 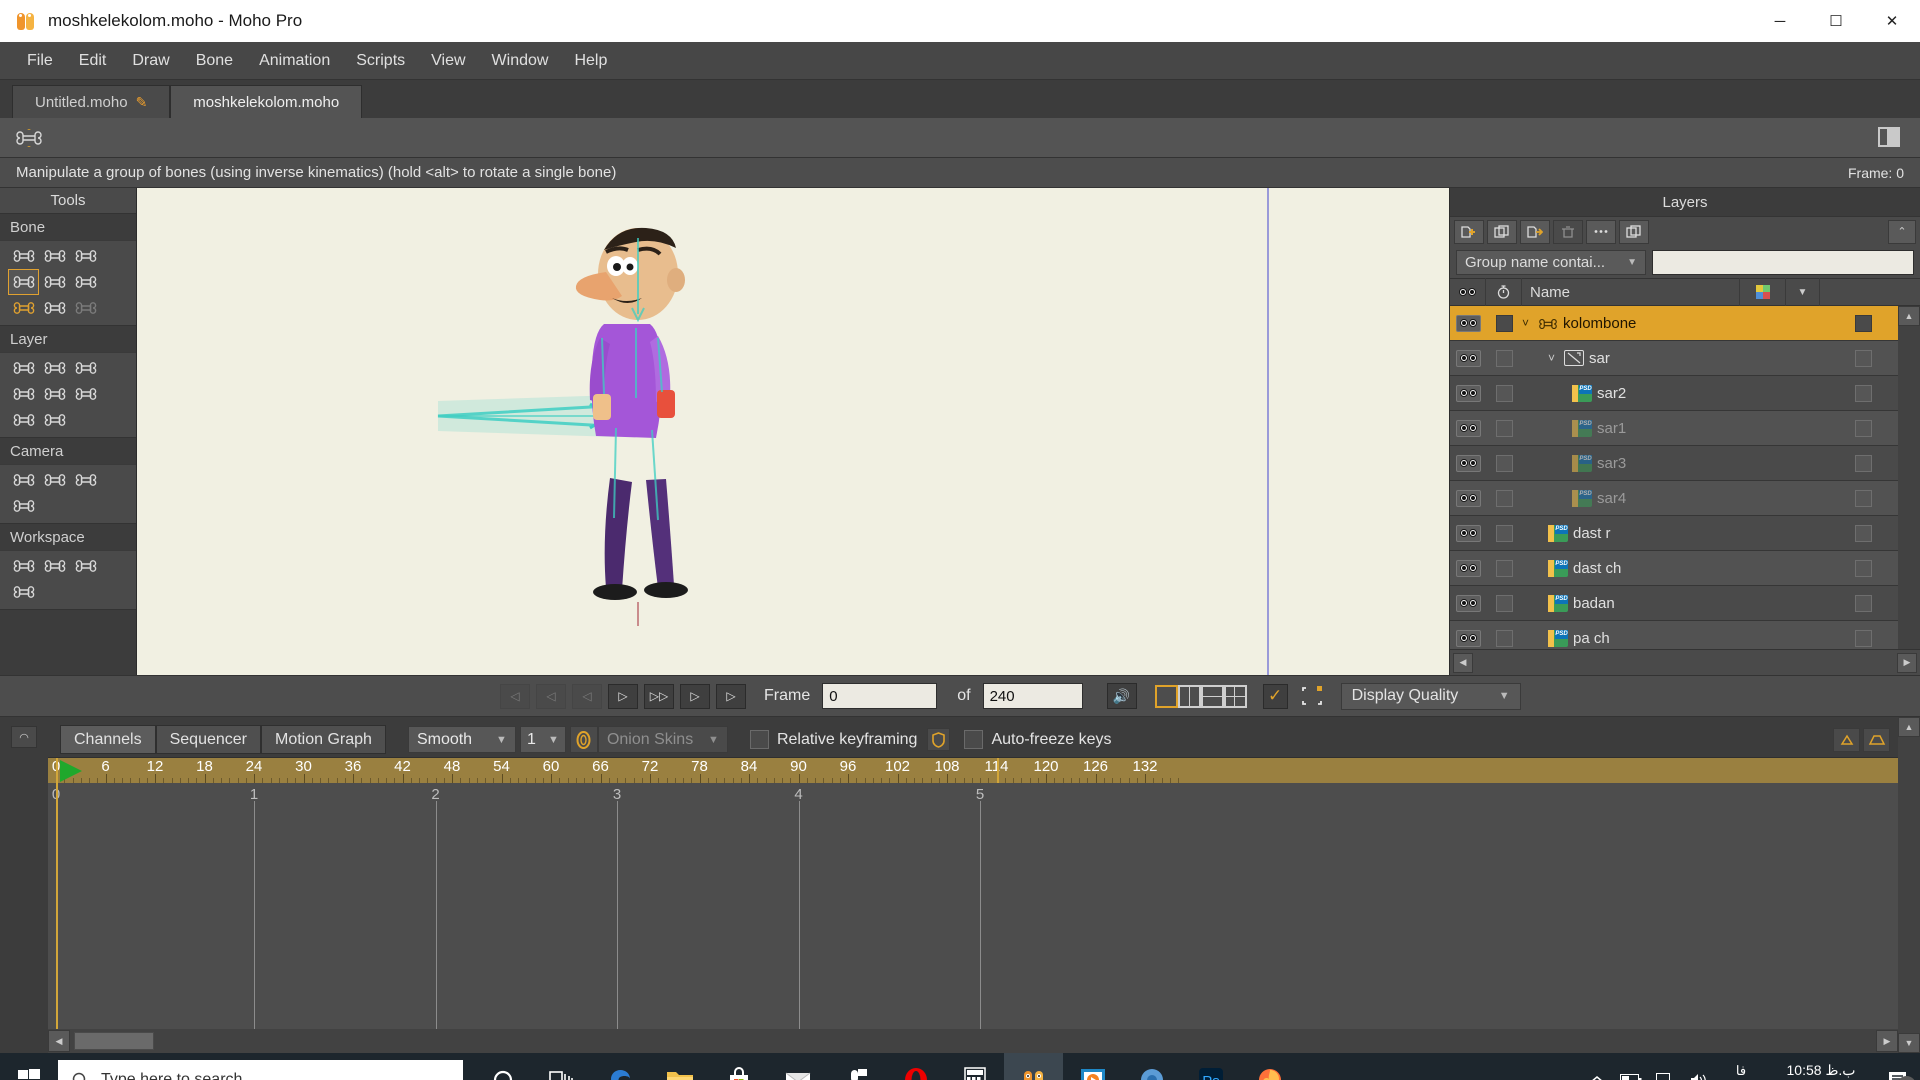 I want to click on delete-layer-button, so click(x=1568, y=231).